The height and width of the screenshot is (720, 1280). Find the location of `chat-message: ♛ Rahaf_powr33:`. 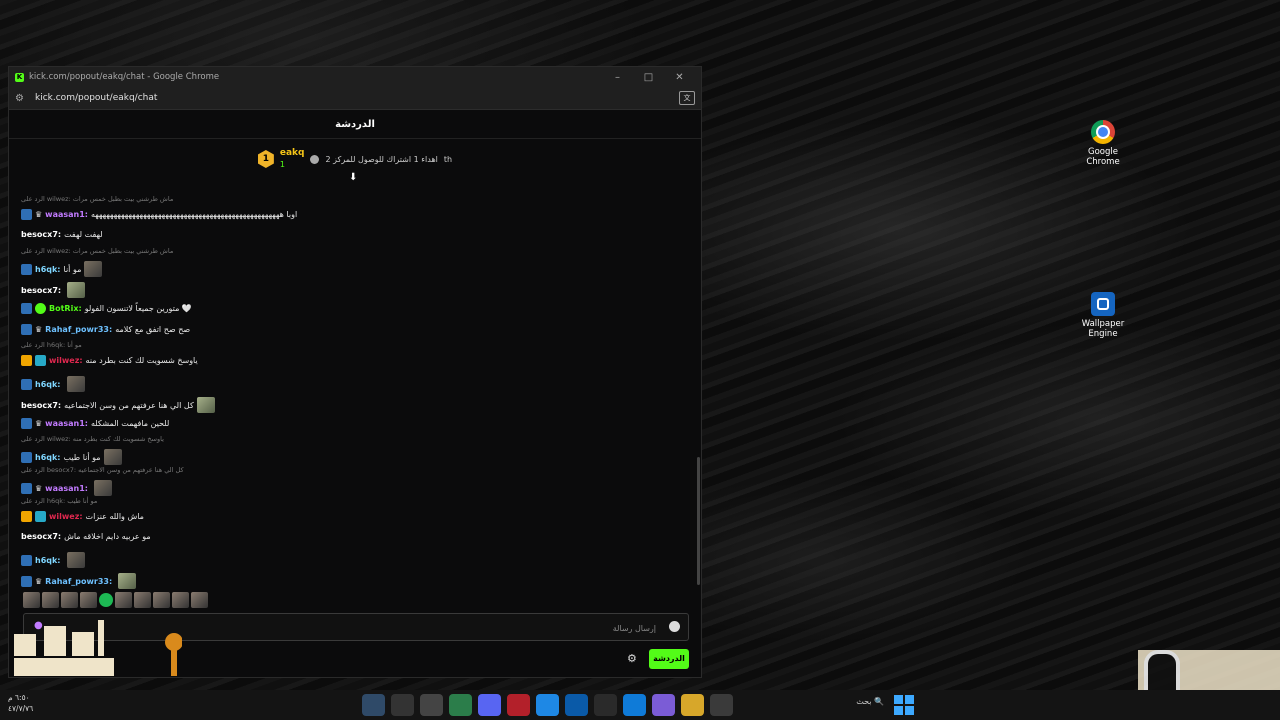

chat-message: ♛ Rahaf_powr33: is located at coordinates (79, 581).